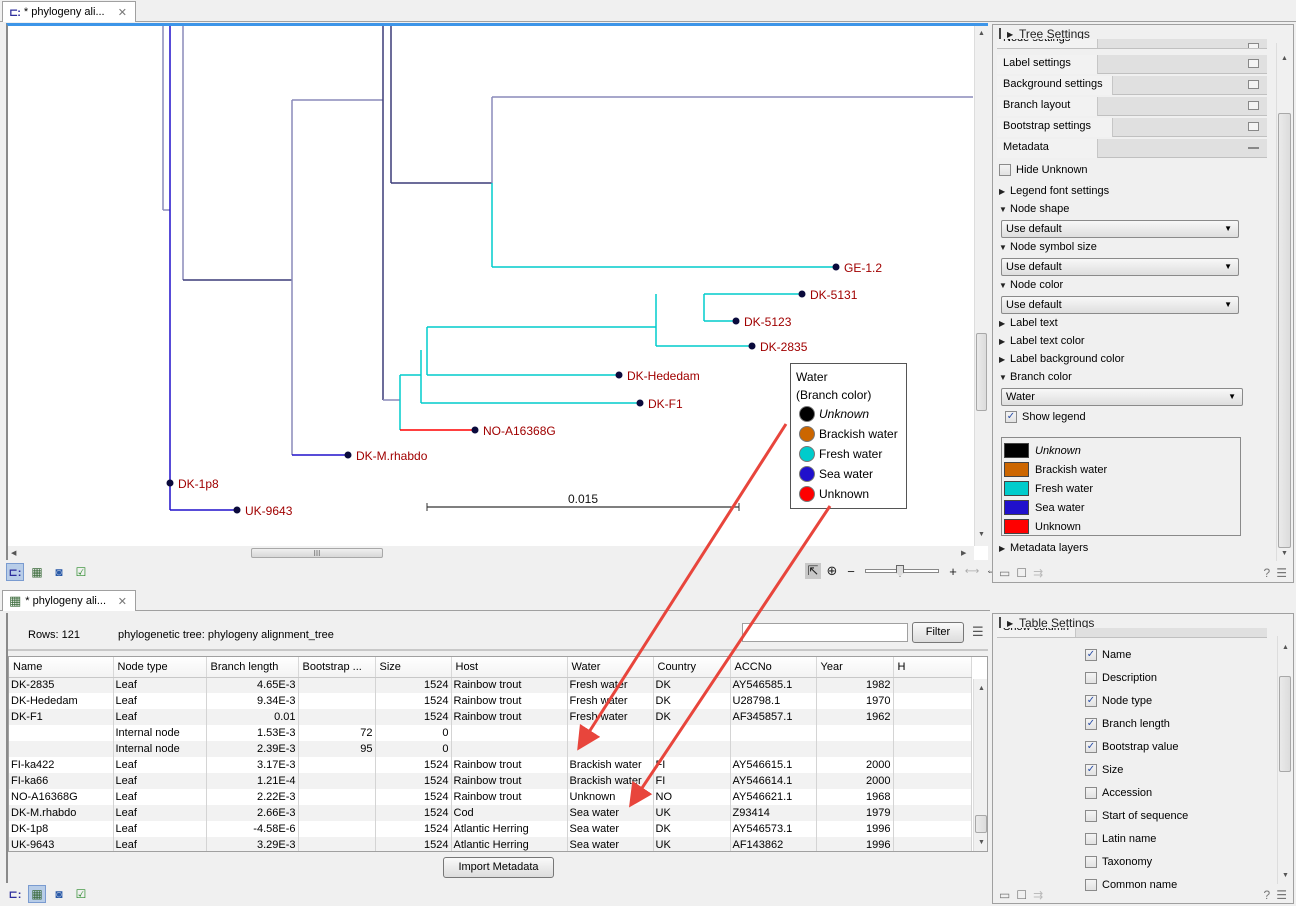  I want to click on table-cell: 1962, so click(855, 717).